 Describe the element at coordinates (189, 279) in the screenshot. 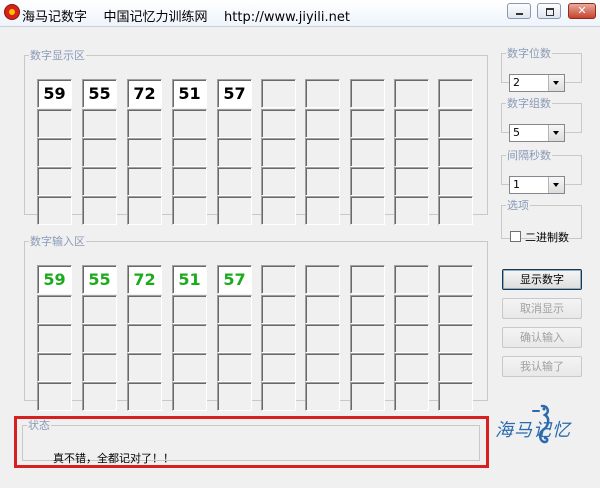

I see `input-cell: 51` at that location.